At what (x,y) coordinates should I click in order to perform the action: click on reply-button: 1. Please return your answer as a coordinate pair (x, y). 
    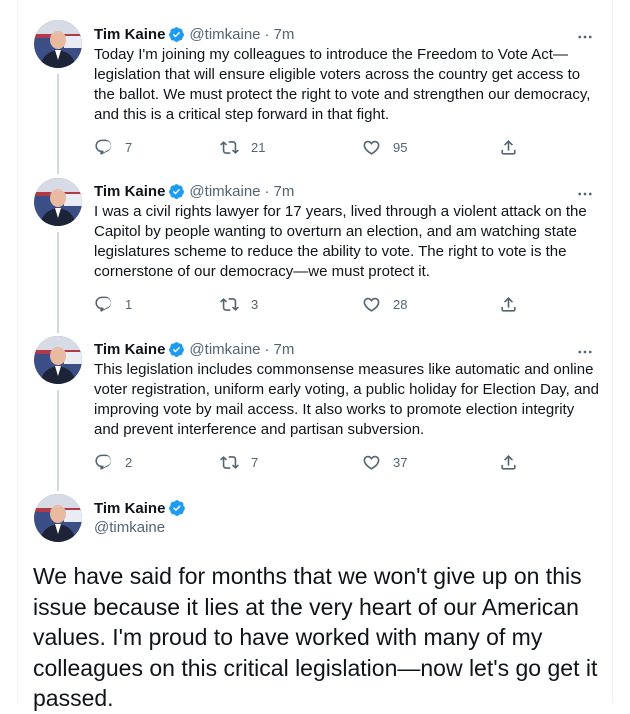
    Looking at the image, I should click on (113, 304).